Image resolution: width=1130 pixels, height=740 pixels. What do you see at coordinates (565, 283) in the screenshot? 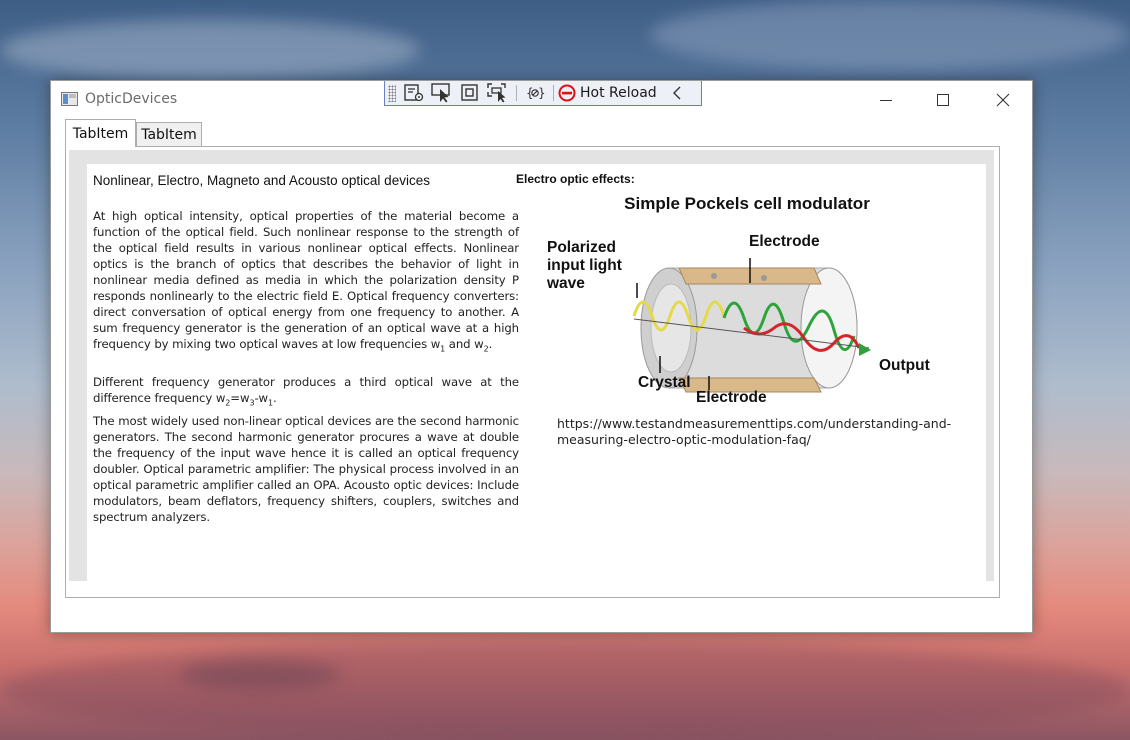
I see `label-wave: wave` at bounding box center [565, 283].